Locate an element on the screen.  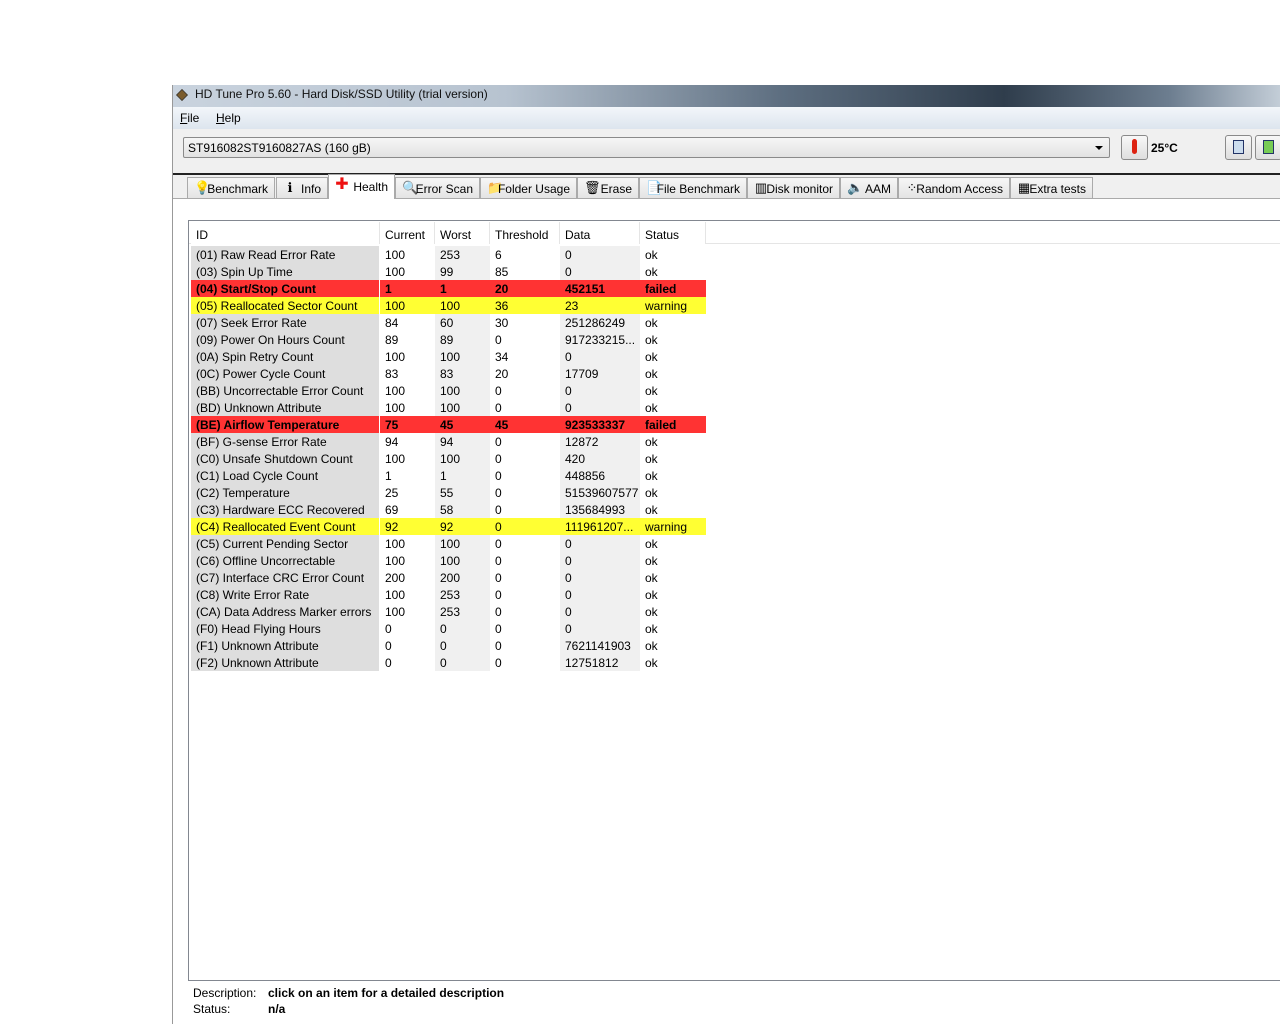
column-header-id: ID is located at coordinates (285, 233).